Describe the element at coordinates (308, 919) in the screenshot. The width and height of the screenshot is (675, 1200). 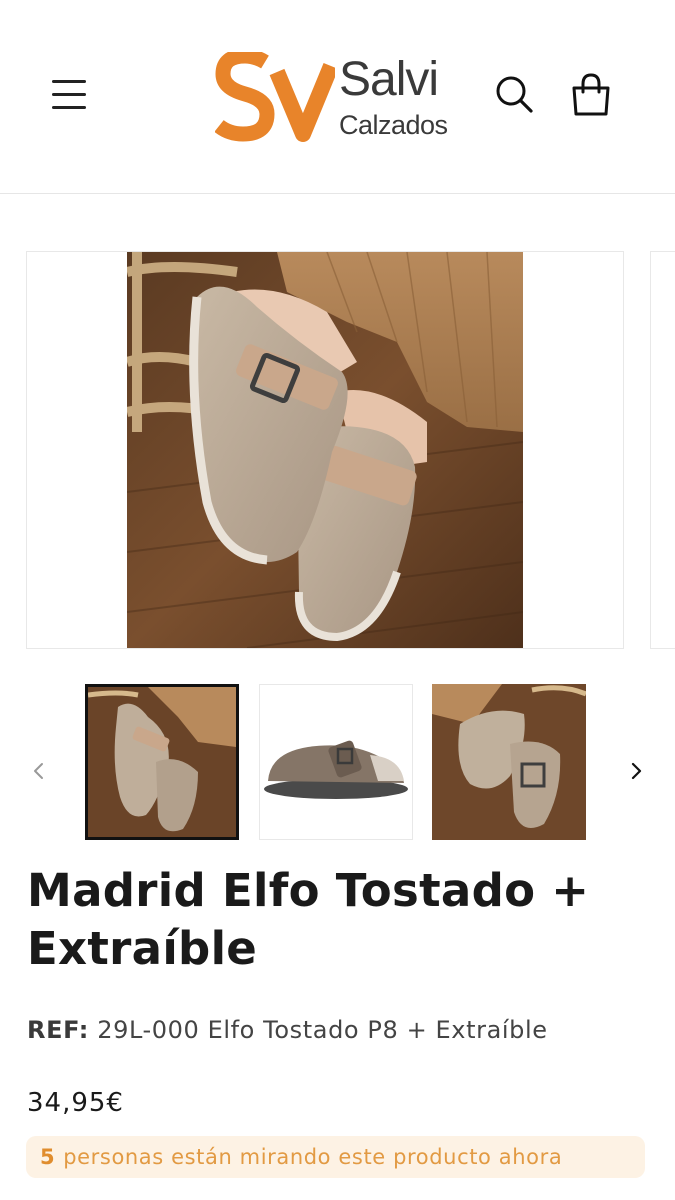
I see `product-title: Madrid Elfo Tostado + Extraíble` at that location.